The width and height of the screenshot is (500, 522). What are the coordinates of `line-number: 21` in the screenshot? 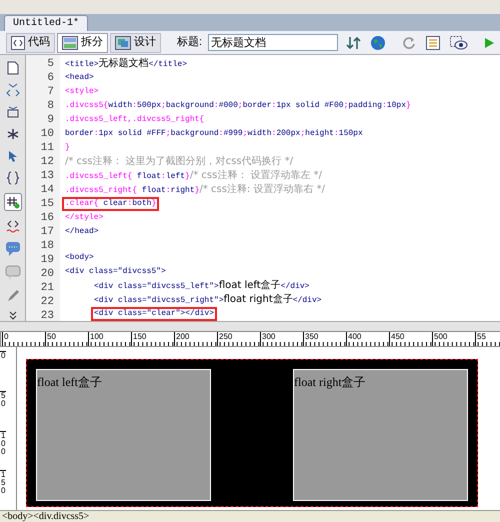 It's located at (47, 288).